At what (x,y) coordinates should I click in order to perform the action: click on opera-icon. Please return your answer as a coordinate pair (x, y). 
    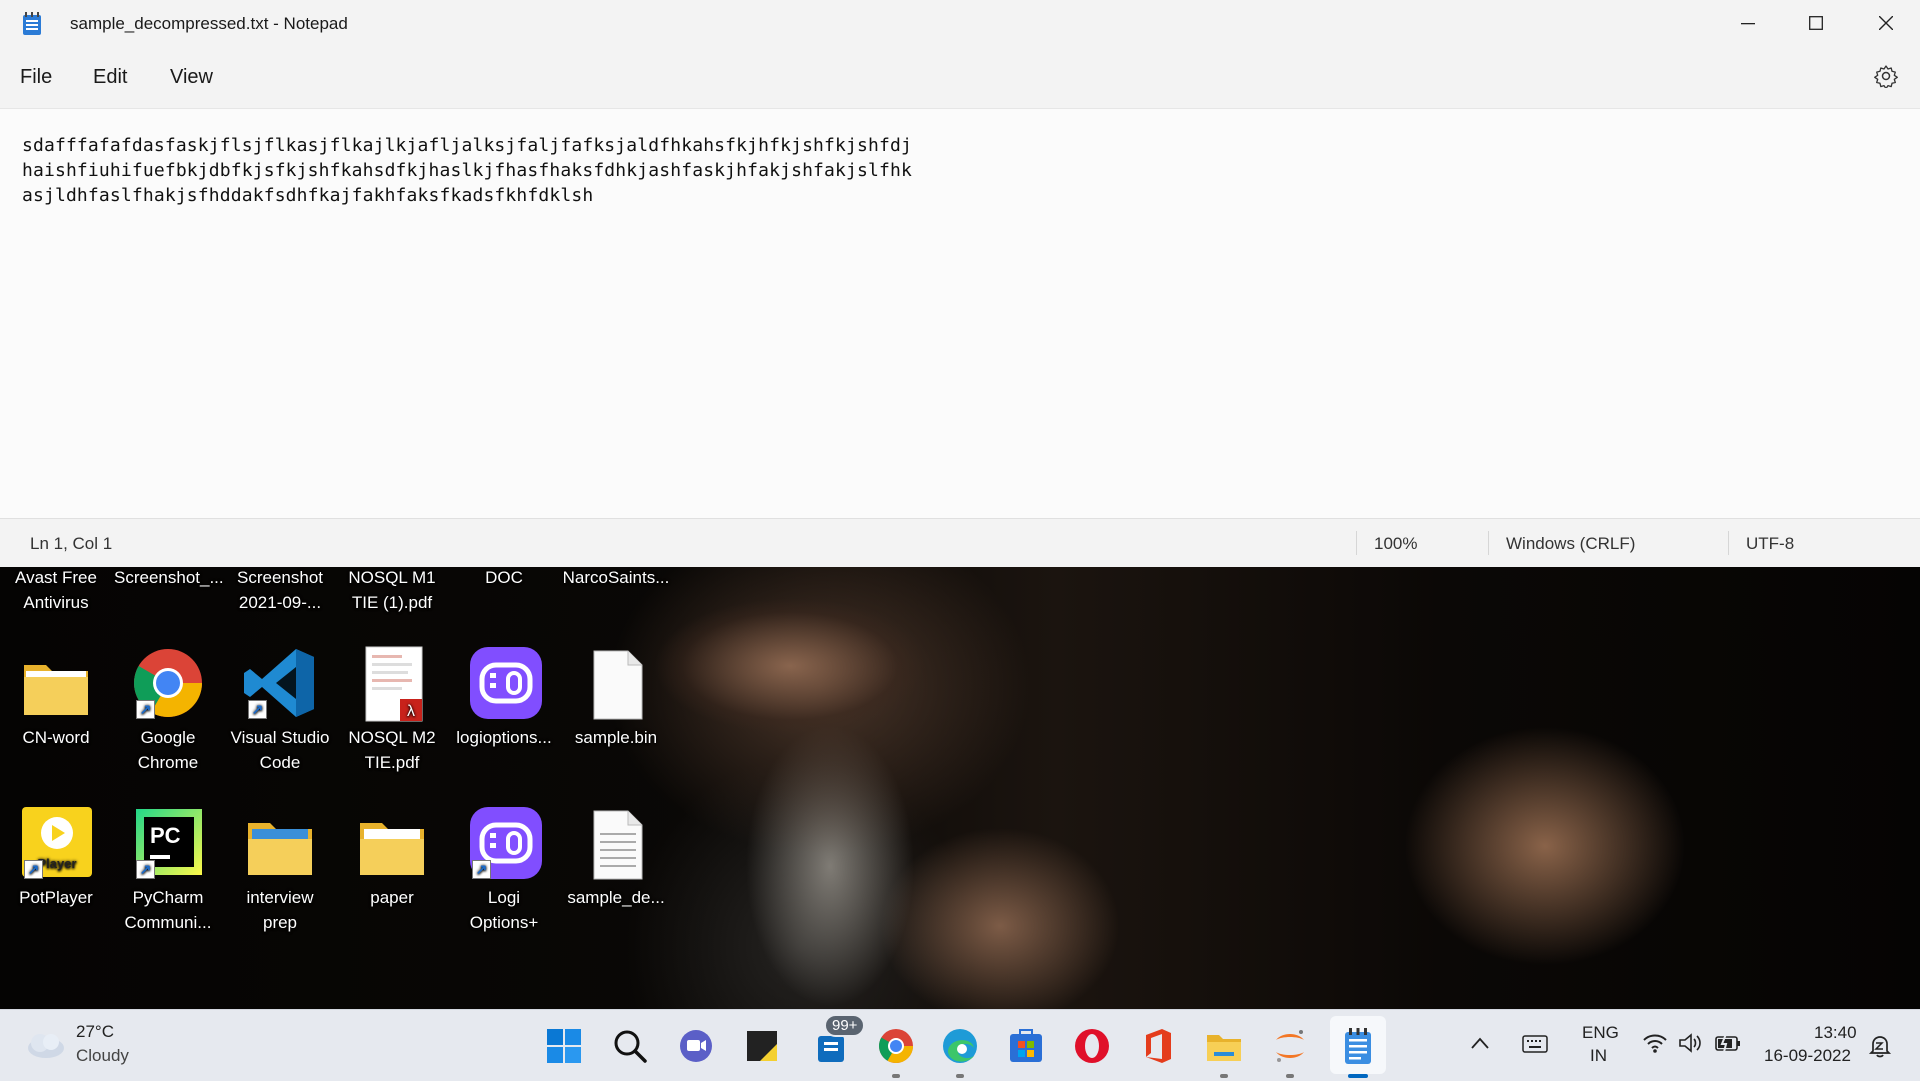
    Looking at the image, I should click on (1092, 1046).